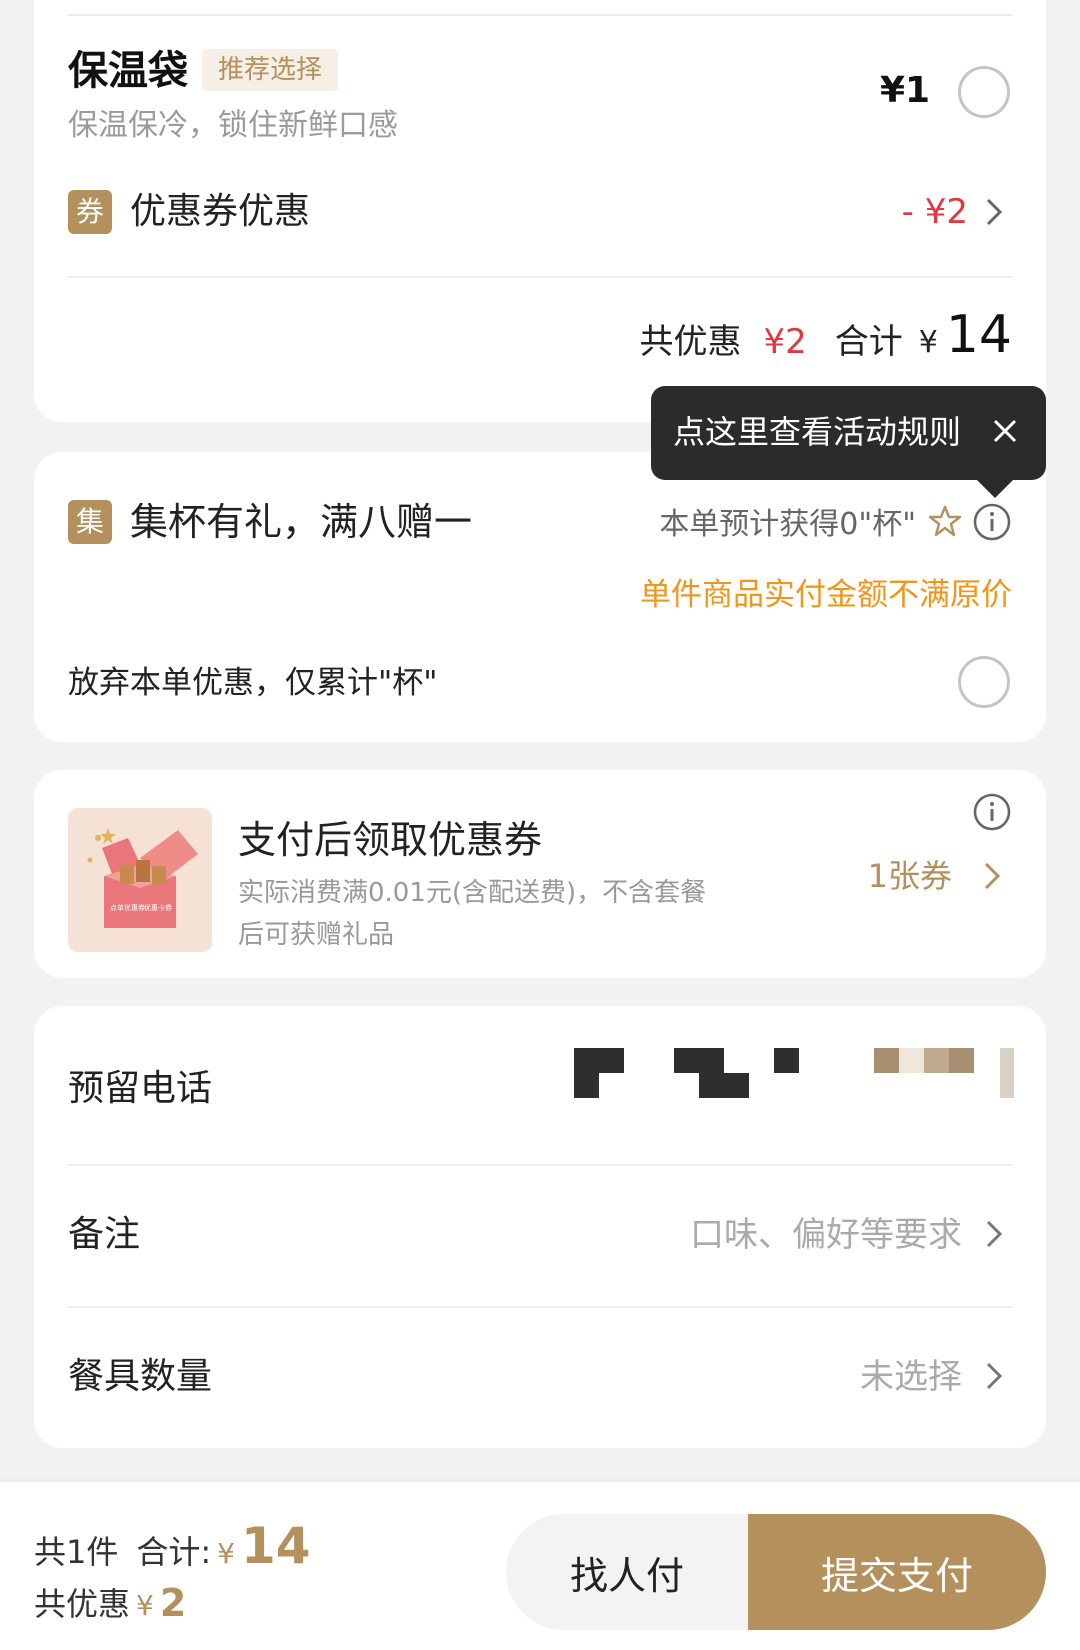  I want to click on collect-badge: 集, so click(90, 522).